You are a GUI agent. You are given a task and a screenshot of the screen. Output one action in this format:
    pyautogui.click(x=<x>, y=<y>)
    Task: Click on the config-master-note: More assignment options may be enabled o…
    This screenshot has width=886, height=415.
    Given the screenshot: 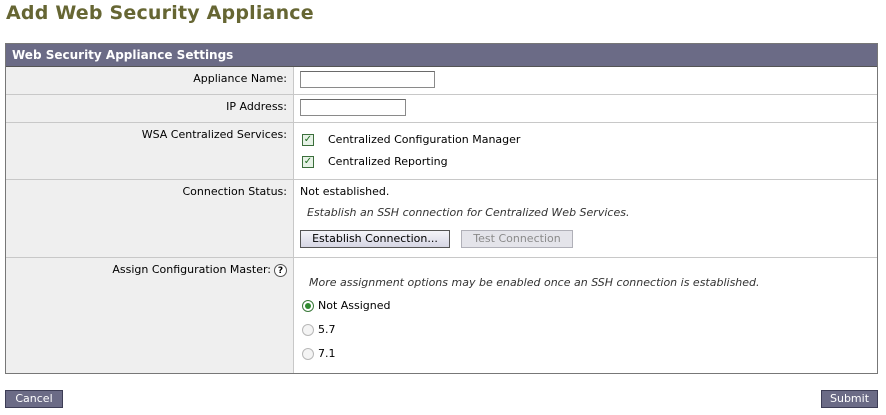 What is the action you would take?
    pyautogui.click(x=534, y=282)
    